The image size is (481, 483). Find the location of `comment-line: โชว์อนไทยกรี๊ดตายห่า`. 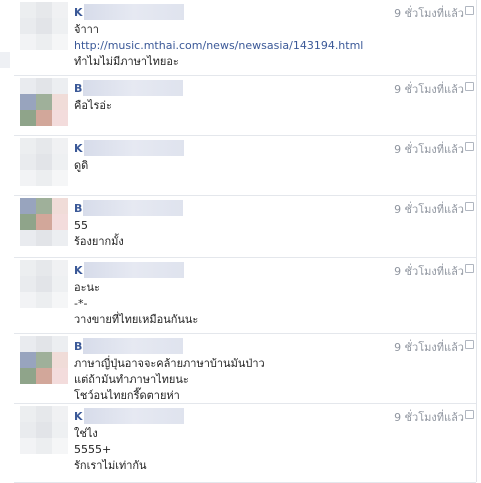

comment-line: โชว์อนไทยกรี๊ดตายห่า is located at coordinates (127, 395).